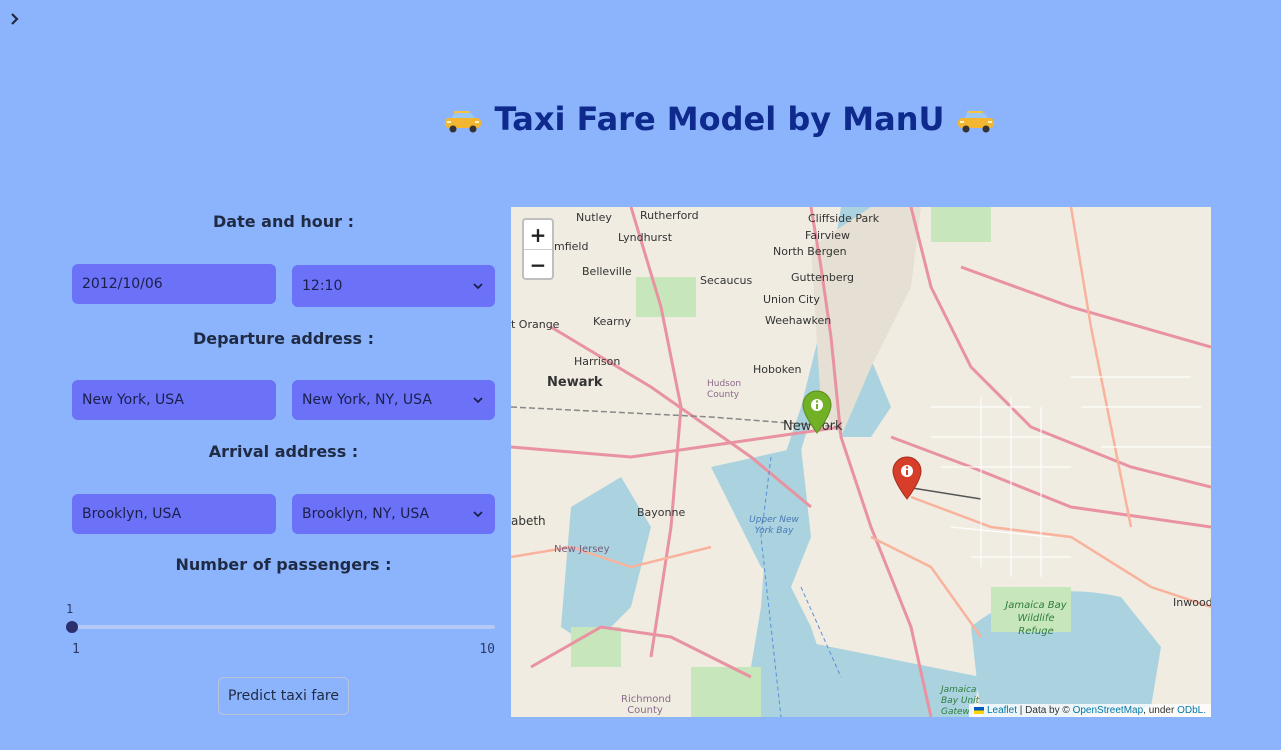 This screenshot has height=750, width=1281. I want to click on odbl-link: ODbL., so click(1191, 710).